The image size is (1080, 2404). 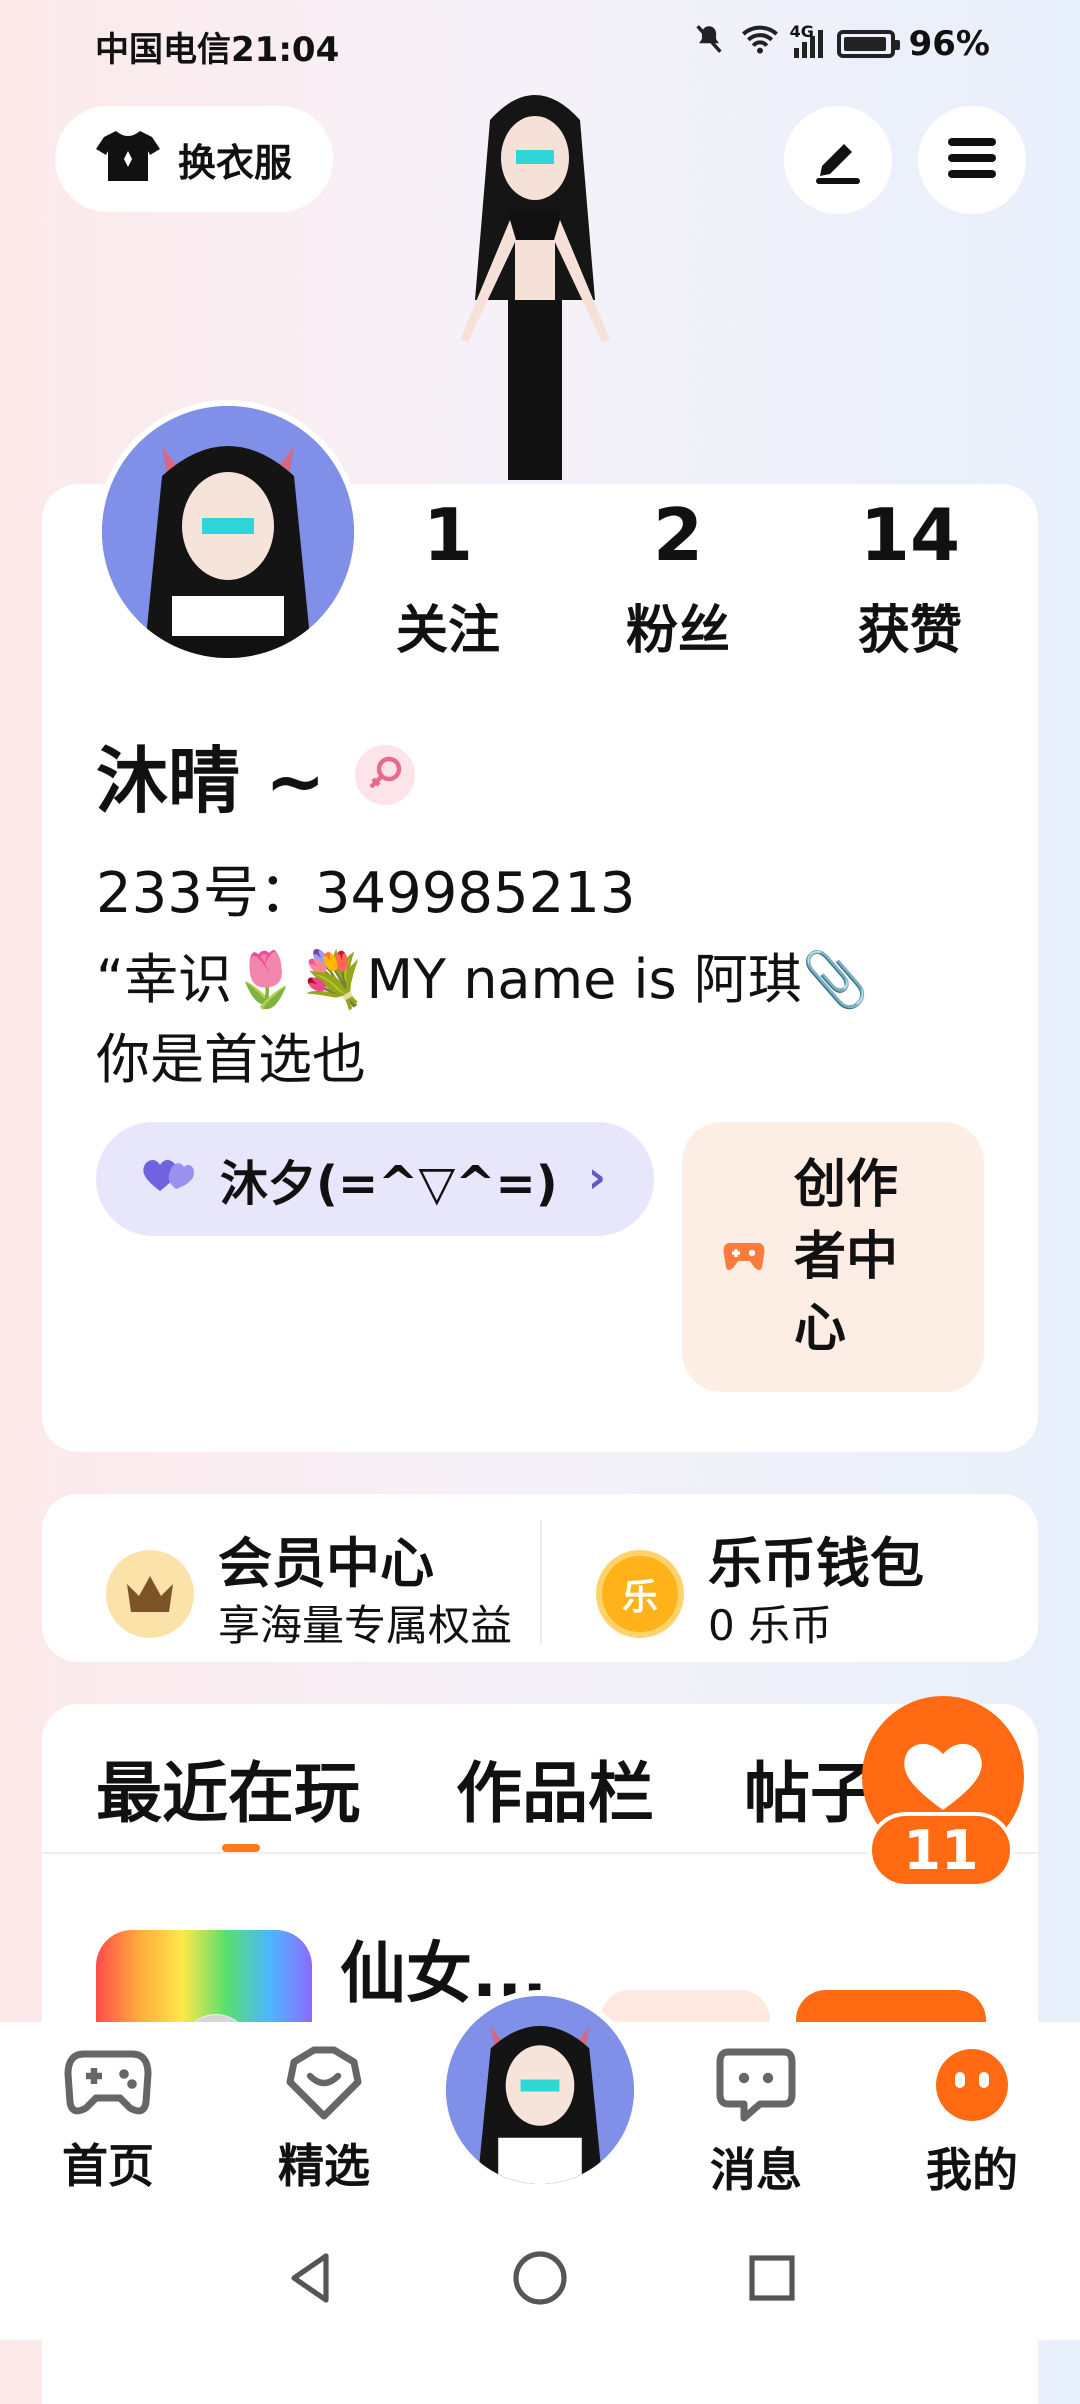 I want to click on coin-title: 乐币钱包, so click(x=816, y=1563).